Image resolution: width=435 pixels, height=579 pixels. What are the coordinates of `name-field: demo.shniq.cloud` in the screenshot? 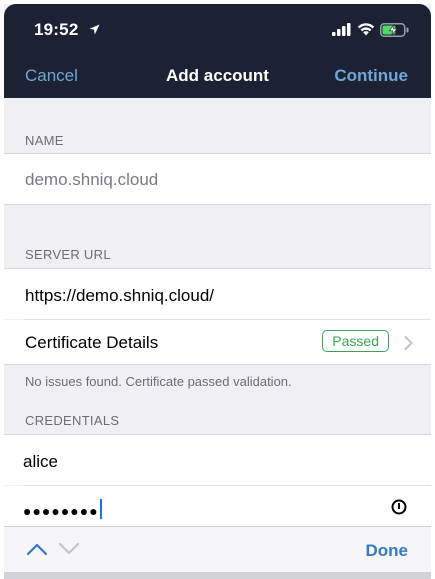 It's located at (217, 179).